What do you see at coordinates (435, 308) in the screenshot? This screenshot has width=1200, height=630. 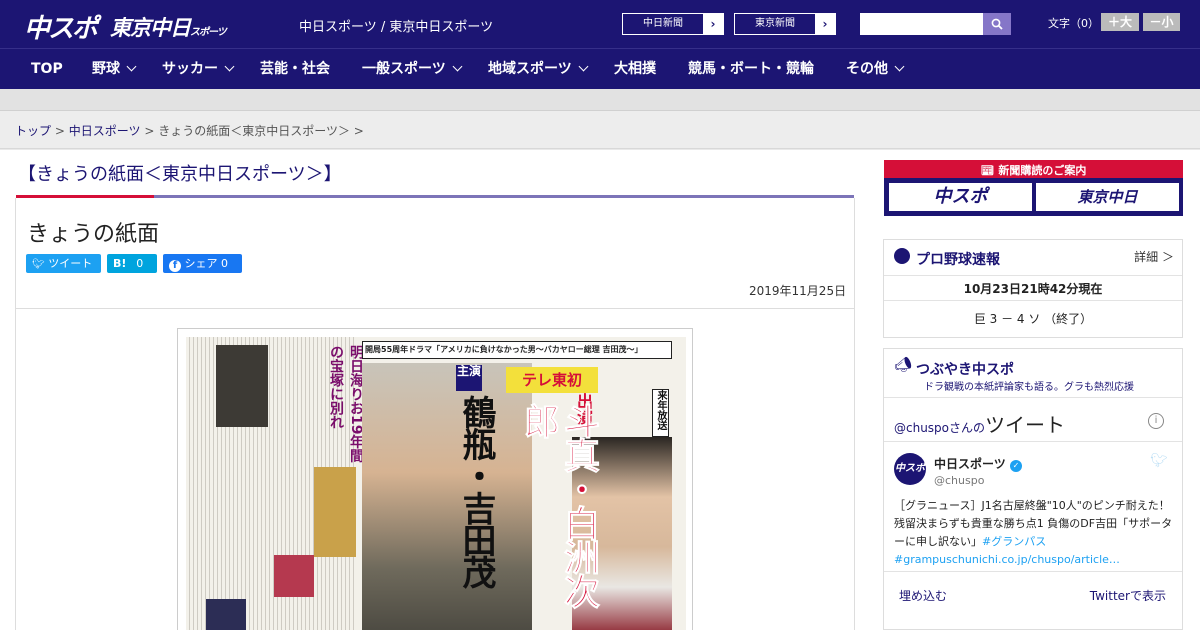 I see `article-divider` at bounding box center [435, 308].